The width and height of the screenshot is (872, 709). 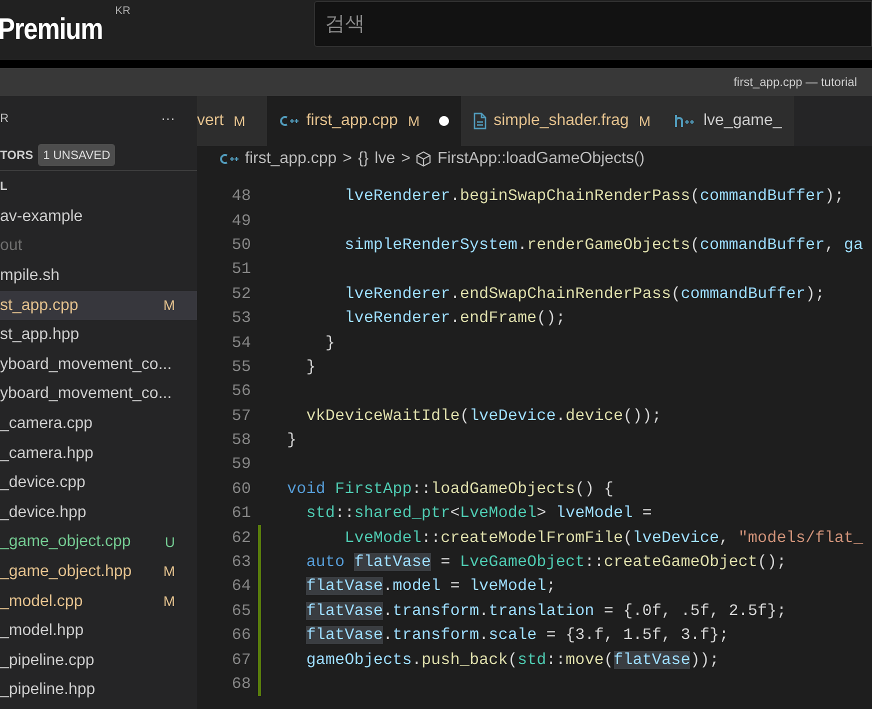 I want to click on section-header: L, so click(x=4, y=185).